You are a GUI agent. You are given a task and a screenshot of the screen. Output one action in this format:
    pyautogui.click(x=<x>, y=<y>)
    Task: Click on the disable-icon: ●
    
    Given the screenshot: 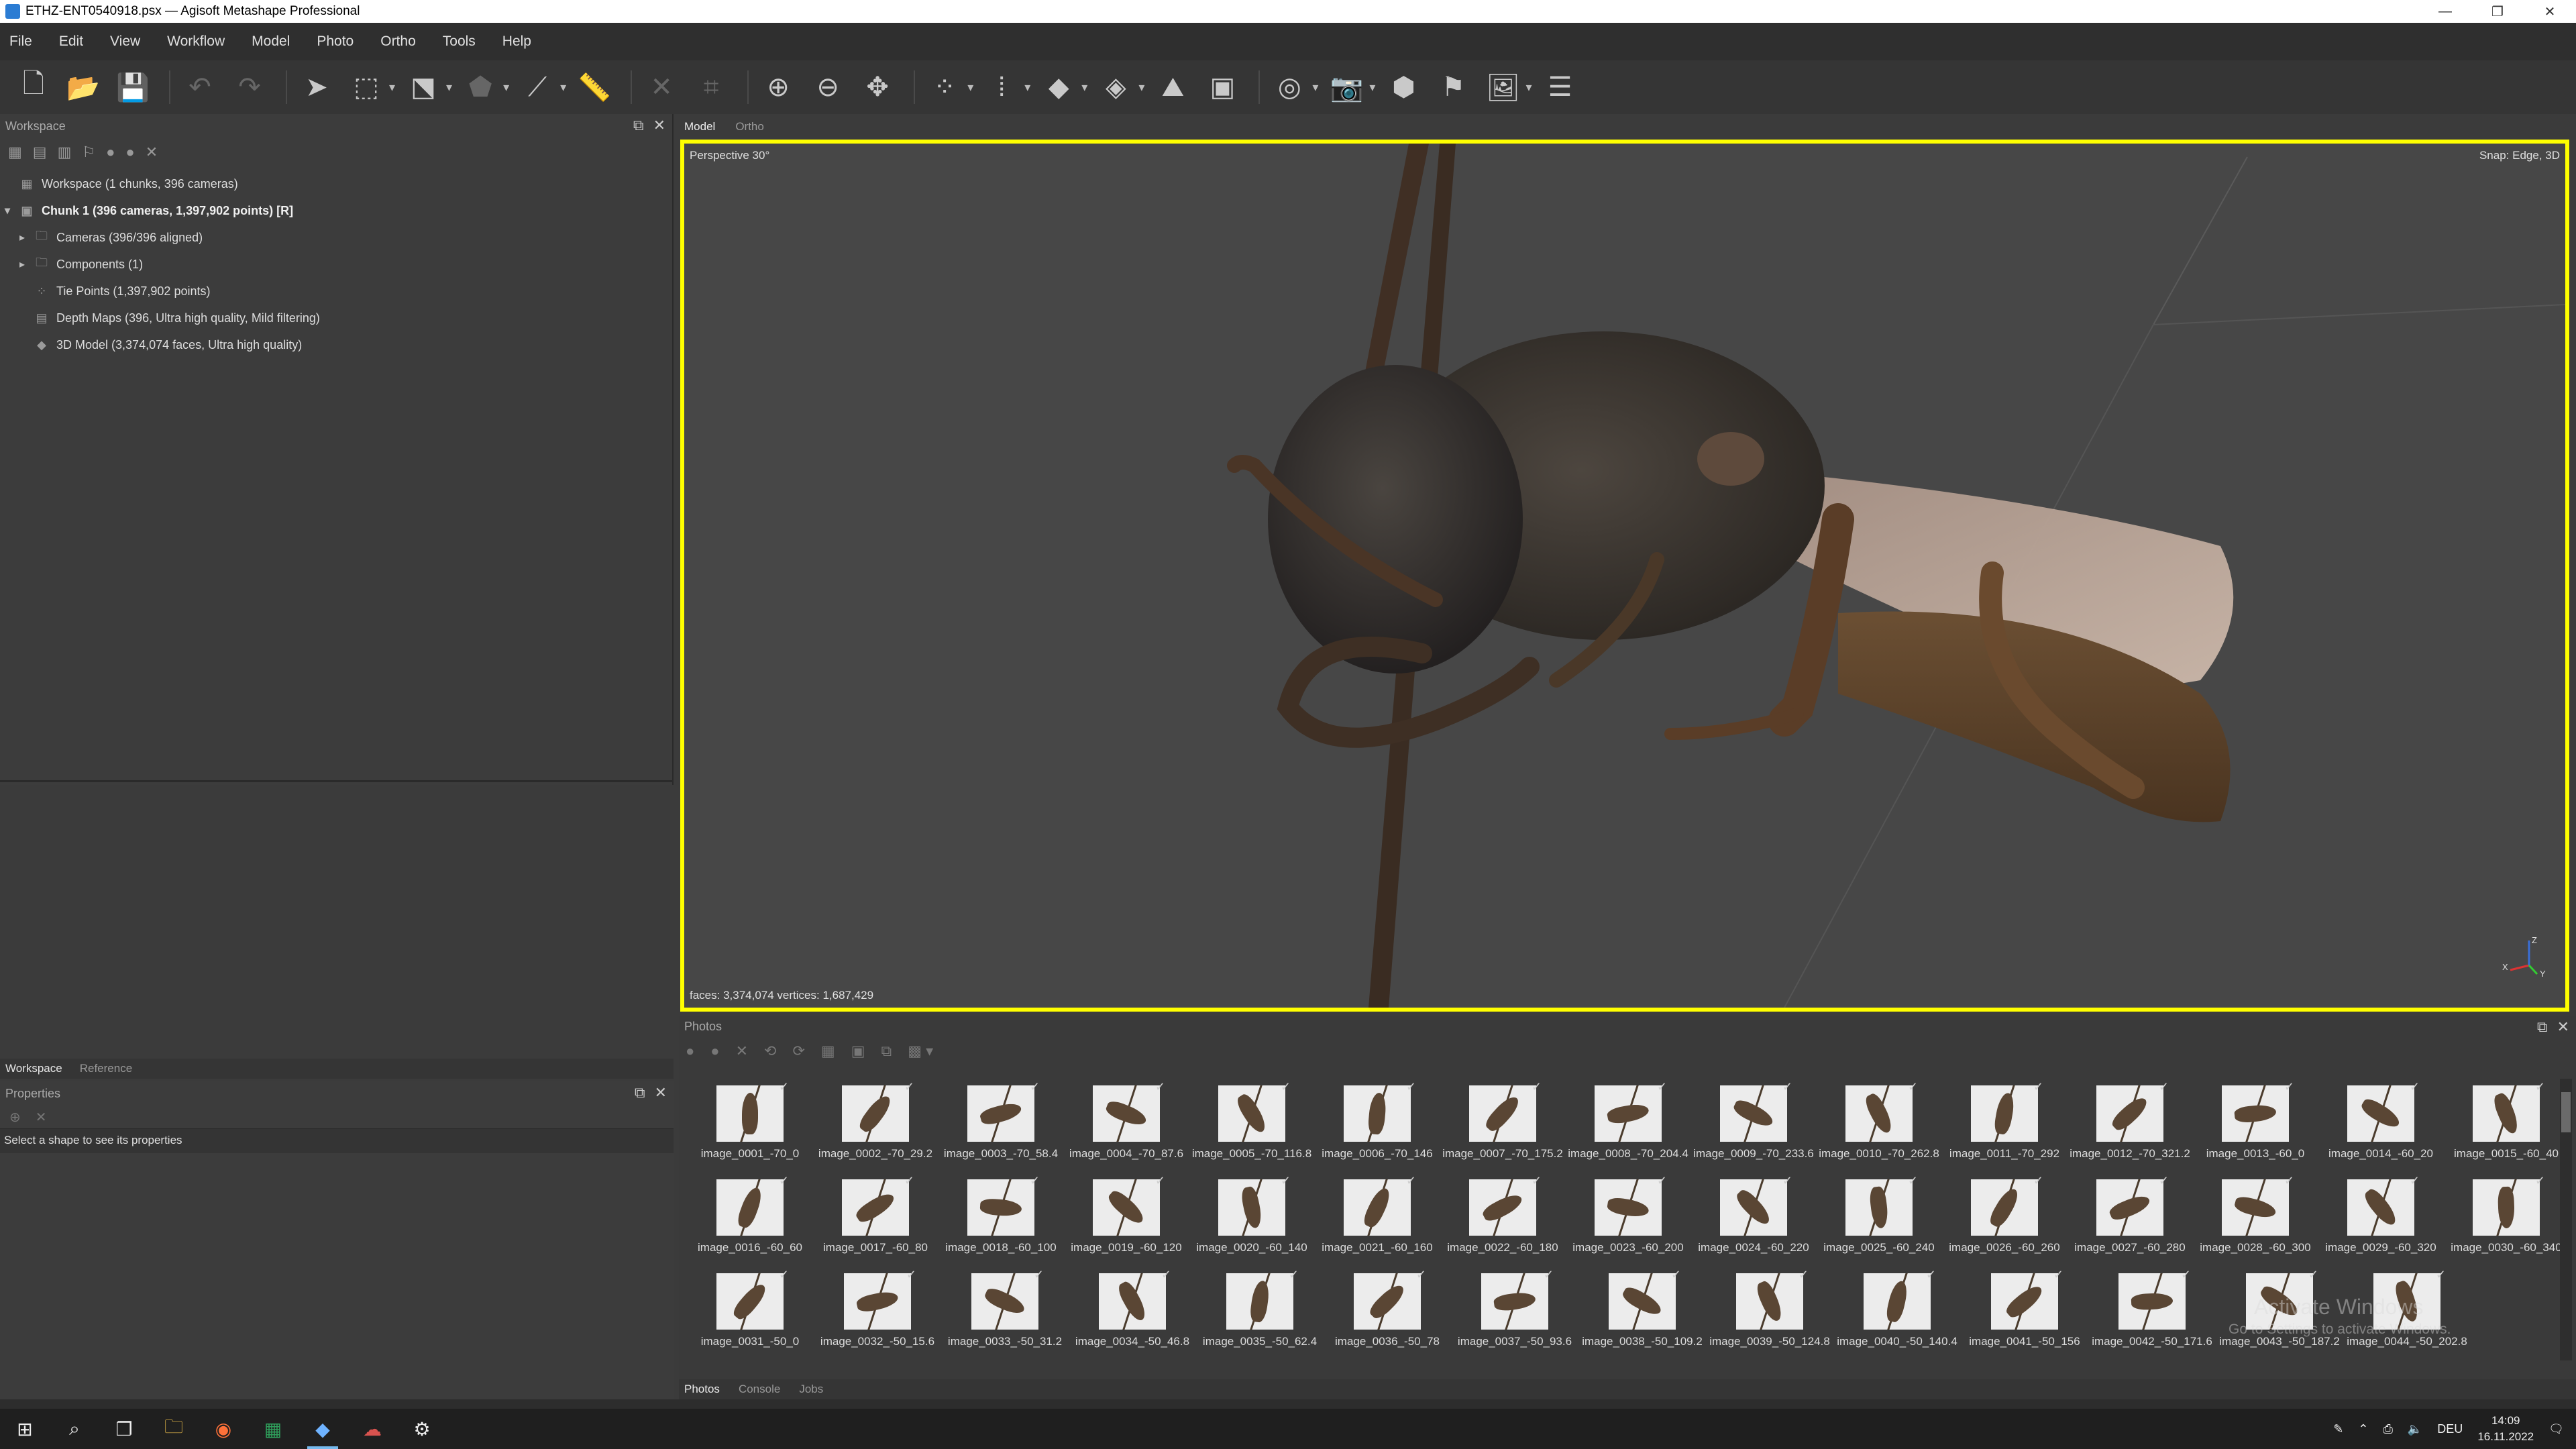 What is the action you would take?
    pyautogui.click(x=129, y=152)
    